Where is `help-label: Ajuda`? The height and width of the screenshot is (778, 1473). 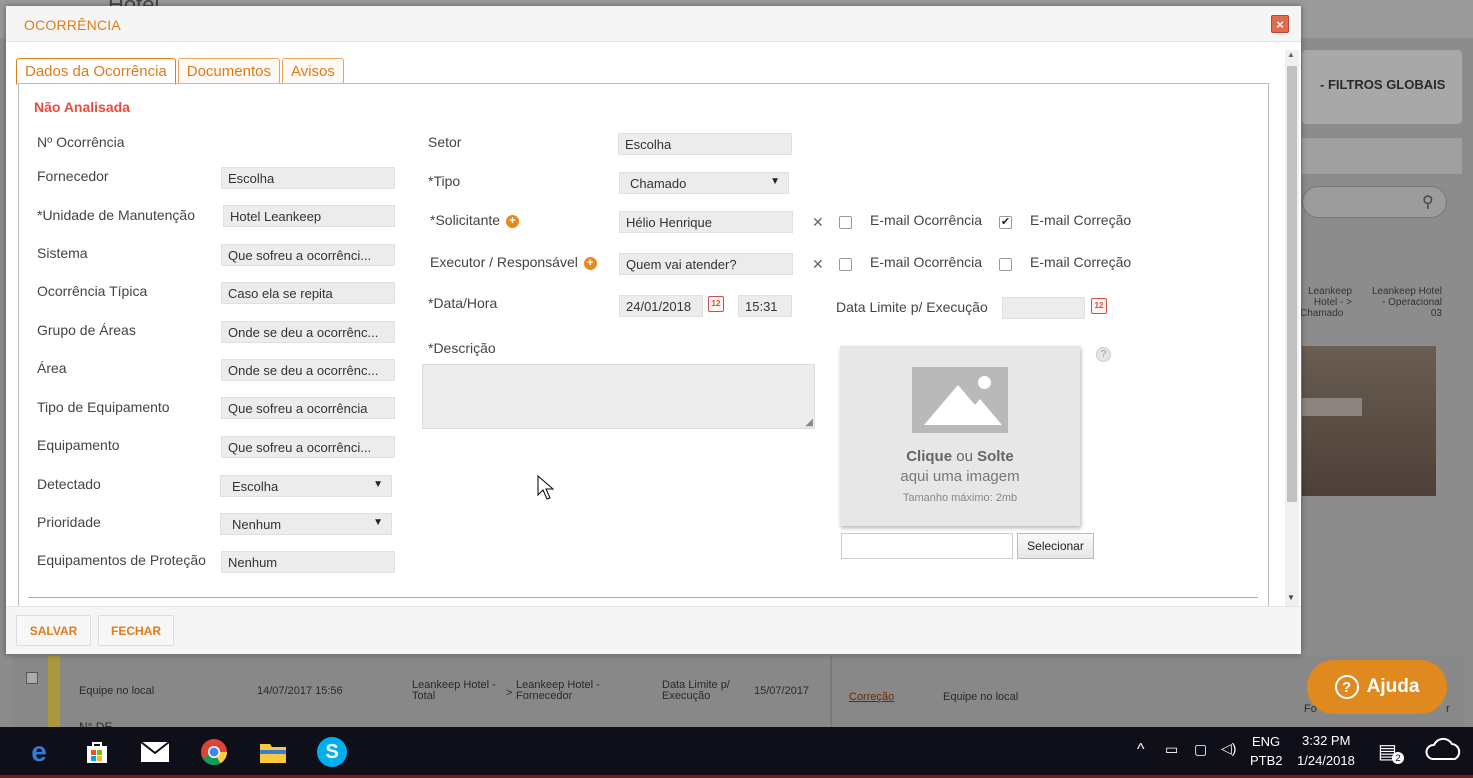 help-label: Ajuda is located at coordinates (1393, 686).